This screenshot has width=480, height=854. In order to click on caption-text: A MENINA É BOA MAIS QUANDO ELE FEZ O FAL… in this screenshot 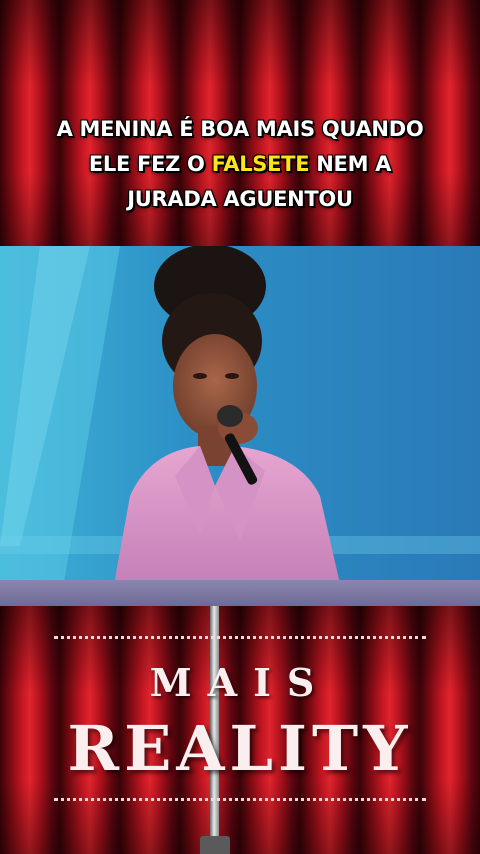, I will do `click(240, 164)`.